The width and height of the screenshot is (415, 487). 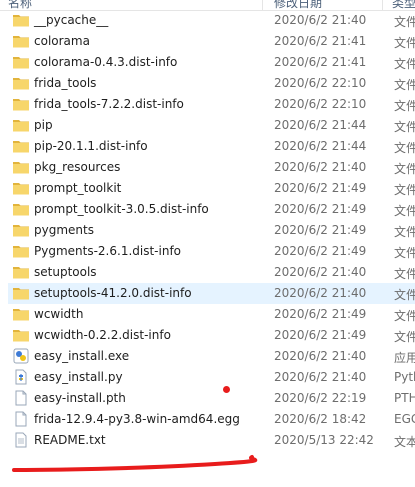 I want to click on file-name: __pycache__, so click(x=71, y=20).